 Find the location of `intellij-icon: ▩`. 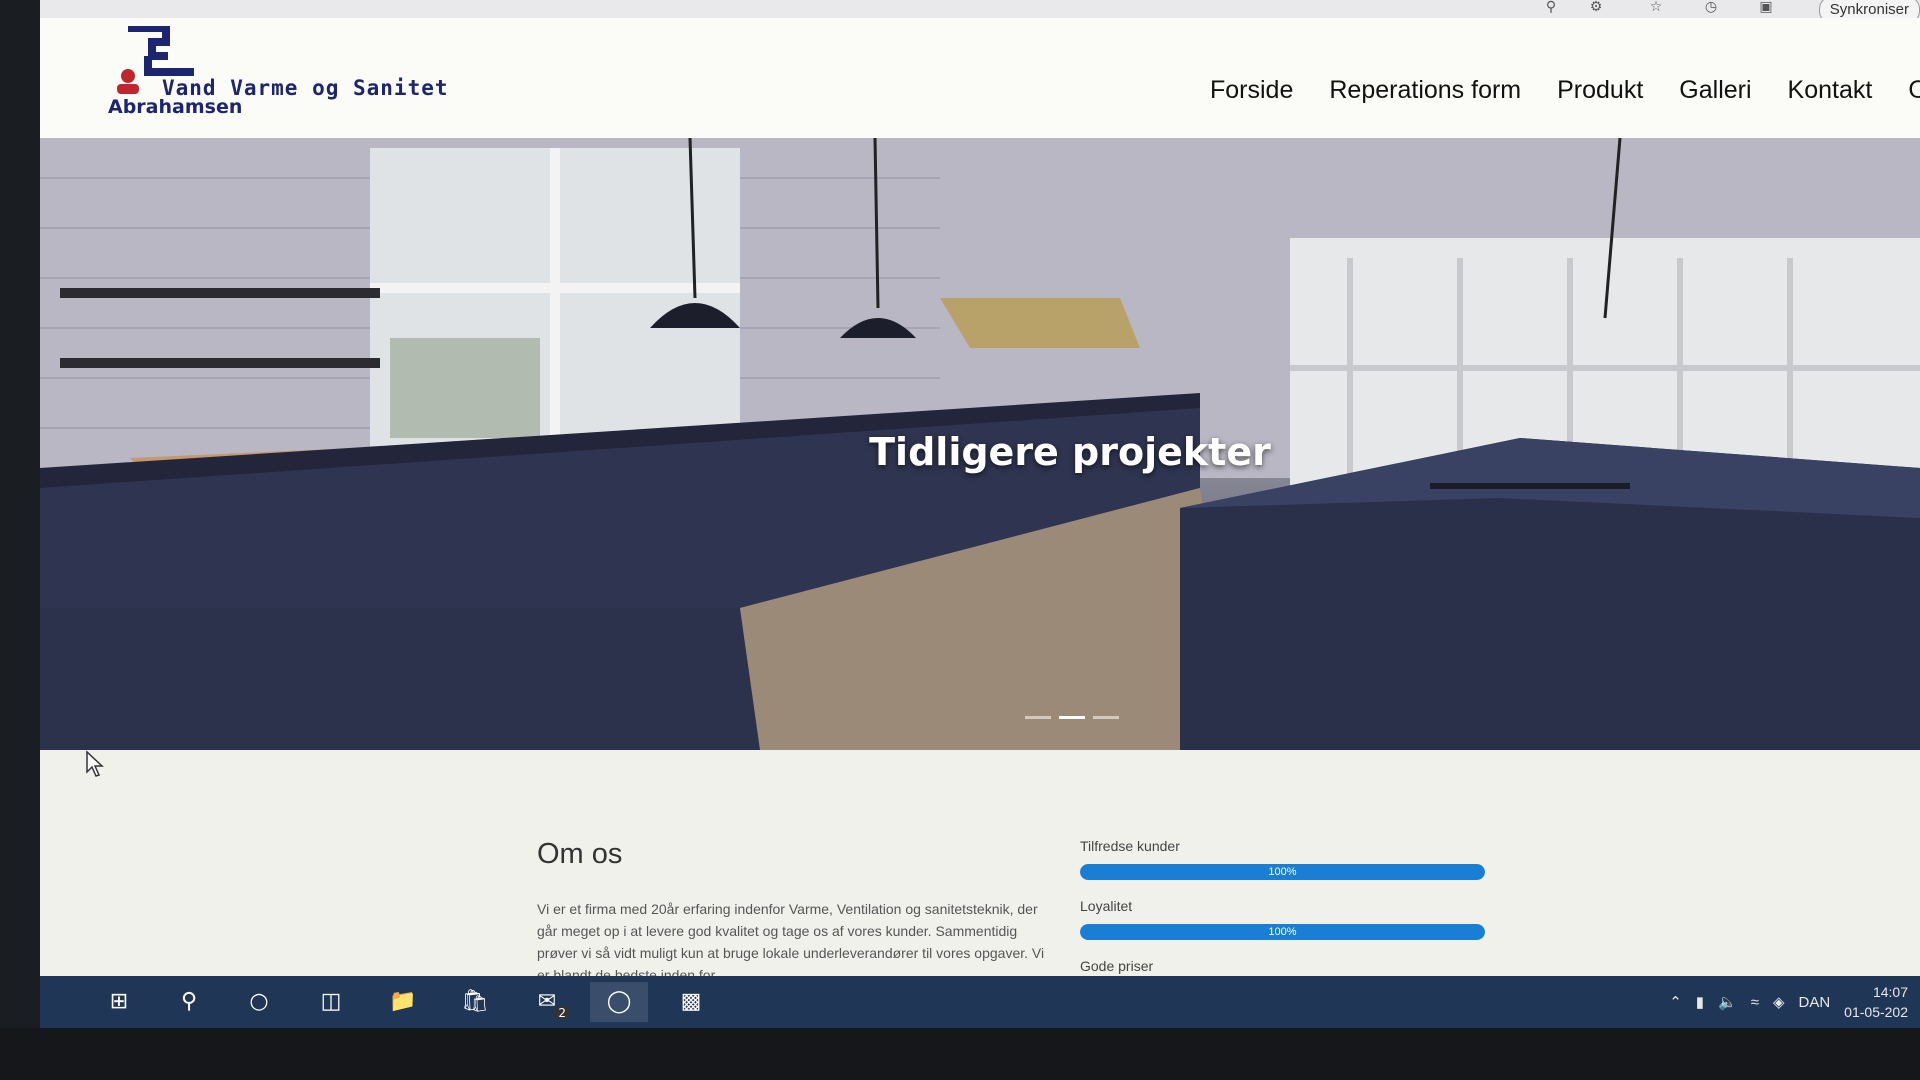

intellij-icon: ▩ is located at coordinates (691, 1002).